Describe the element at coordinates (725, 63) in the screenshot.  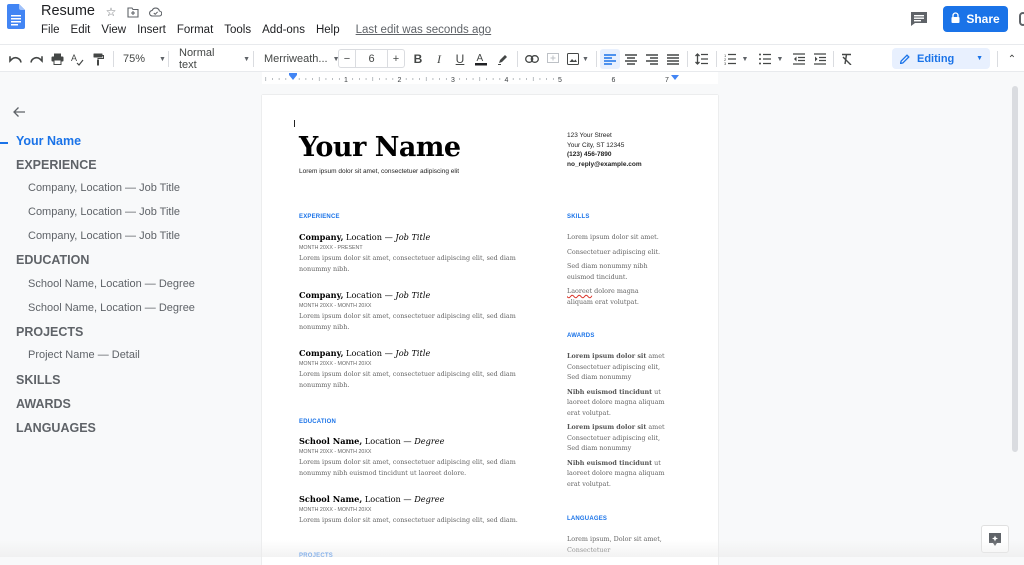
I see `svg-text: 3` at that location.